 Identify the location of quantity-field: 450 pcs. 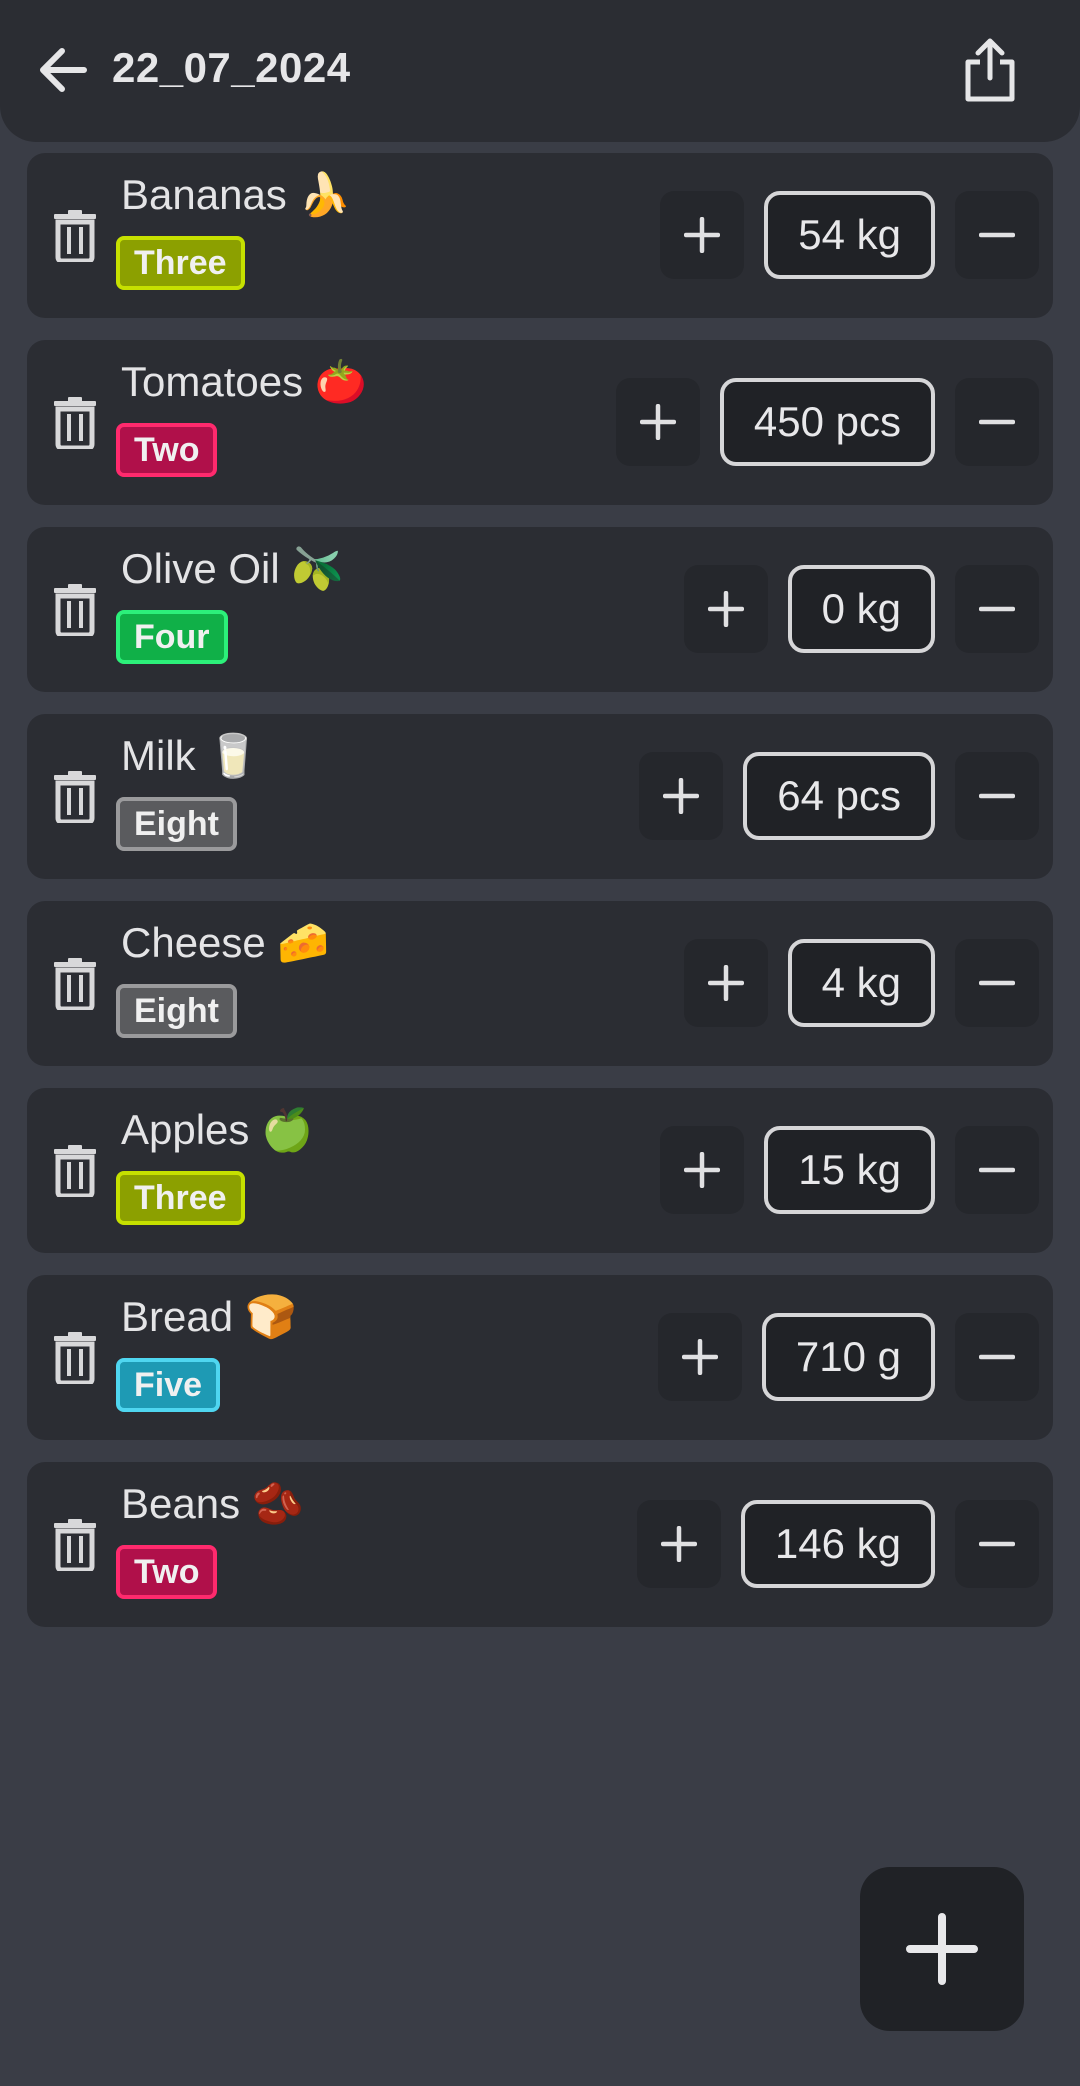
(827, 422).